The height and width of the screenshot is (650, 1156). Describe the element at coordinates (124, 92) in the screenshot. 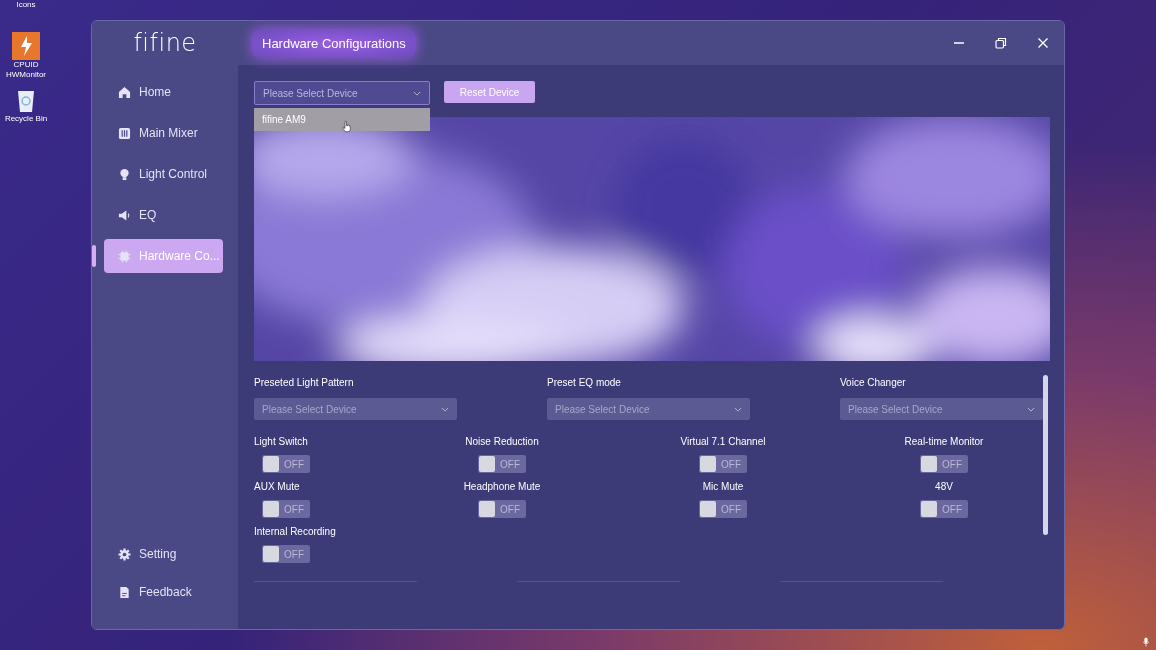

I see `home-icon` at that location.